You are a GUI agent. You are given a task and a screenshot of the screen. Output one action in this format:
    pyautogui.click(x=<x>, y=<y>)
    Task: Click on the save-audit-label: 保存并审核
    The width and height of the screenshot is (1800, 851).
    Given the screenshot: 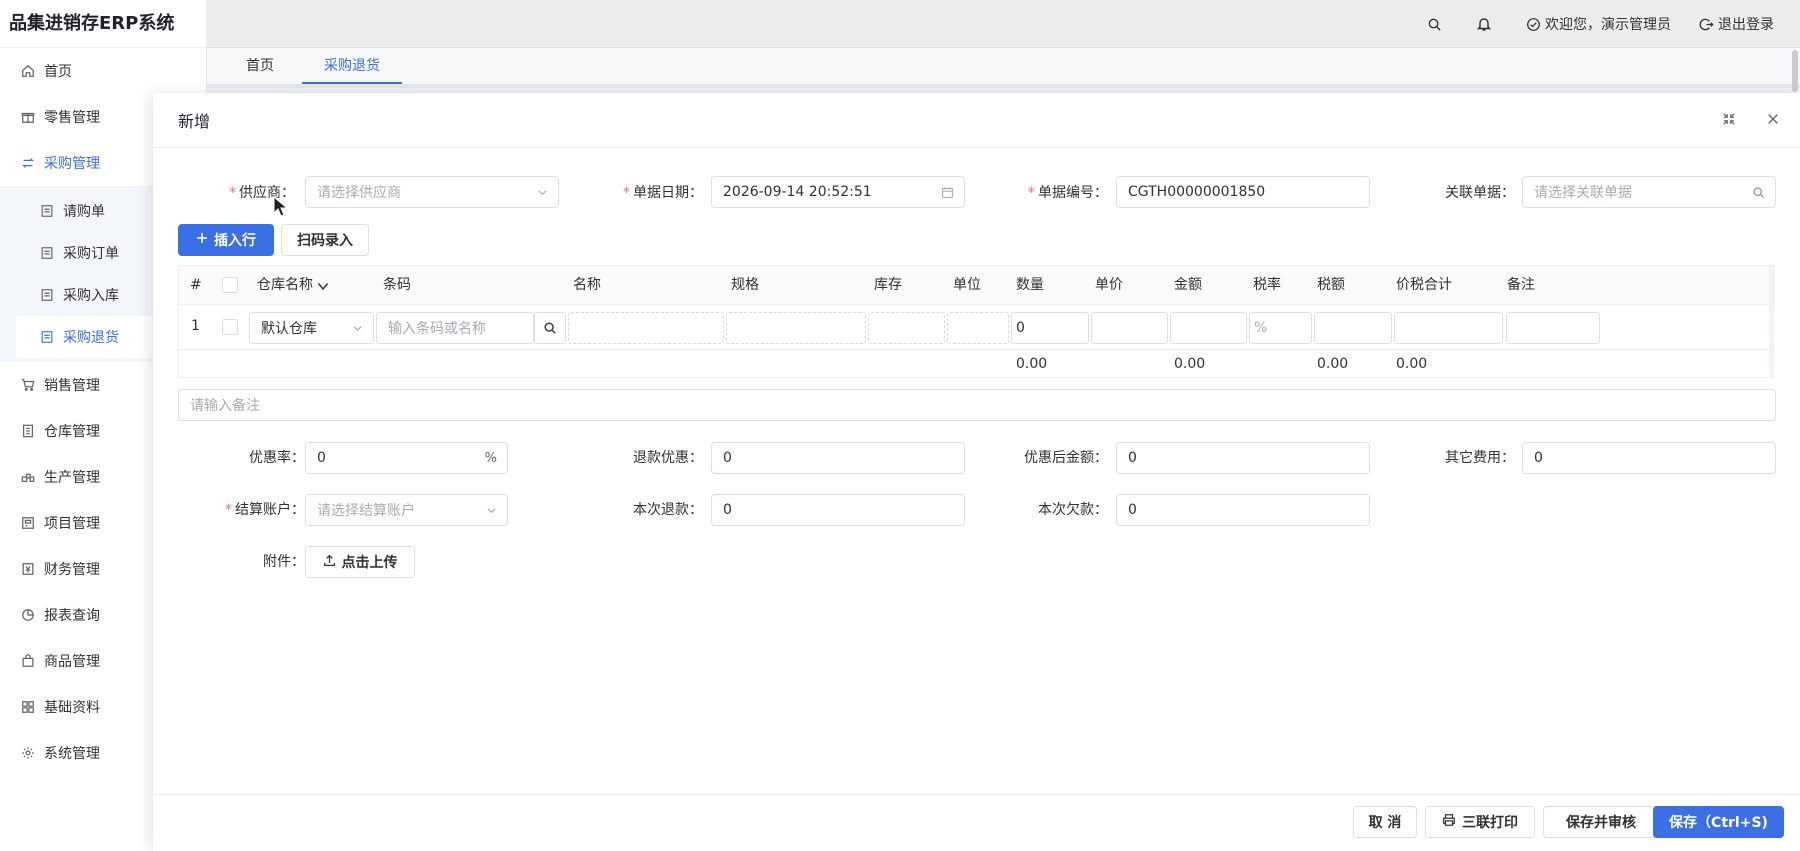 What is the action you would take?
    pyautogui.click(x=1601, y=823)
    